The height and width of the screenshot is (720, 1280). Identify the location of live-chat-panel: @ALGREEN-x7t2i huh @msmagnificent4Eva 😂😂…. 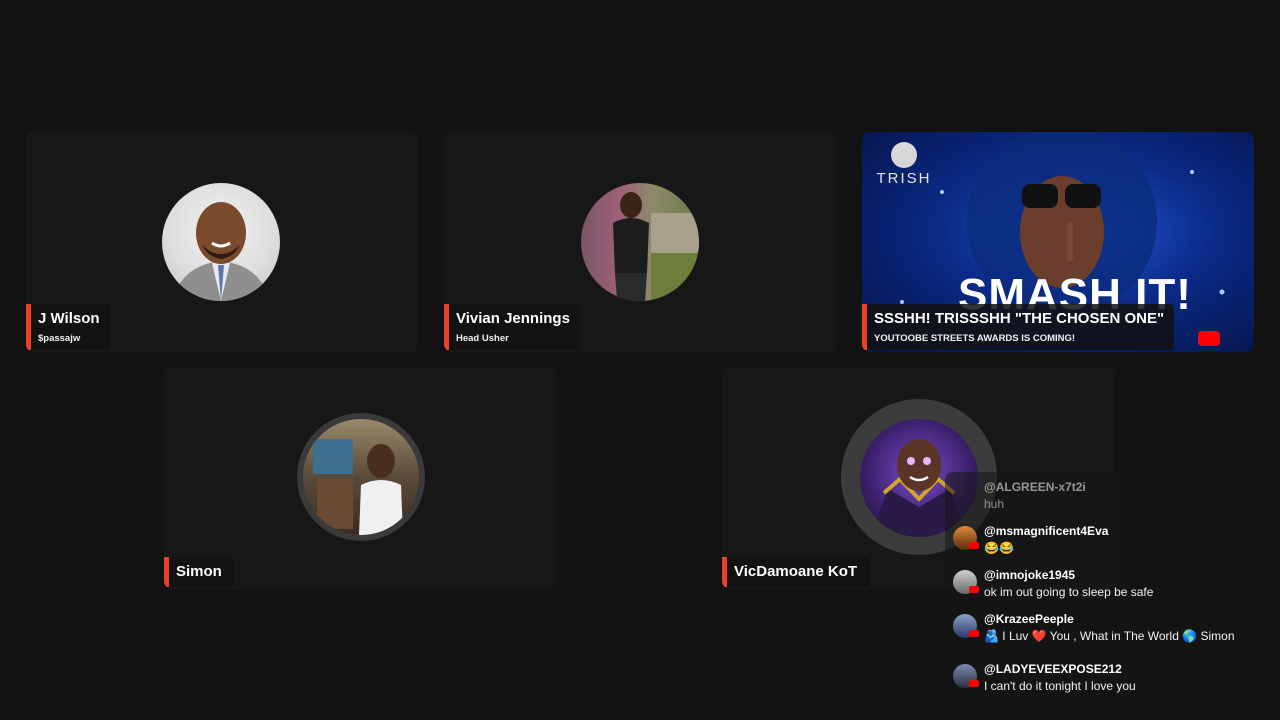
(1105, 588).